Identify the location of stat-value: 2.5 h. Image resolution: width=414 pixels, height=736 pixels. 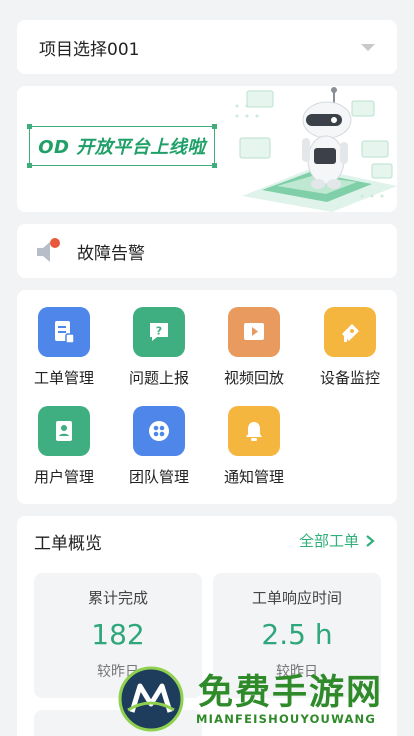
(297, 634).